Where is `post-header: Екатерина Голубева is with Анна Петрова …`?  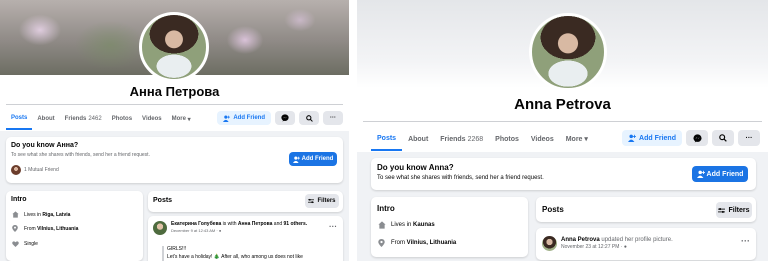
post-header: Екатерина Голубева is with Анна Петрова … is located at coordinates (248, 227).